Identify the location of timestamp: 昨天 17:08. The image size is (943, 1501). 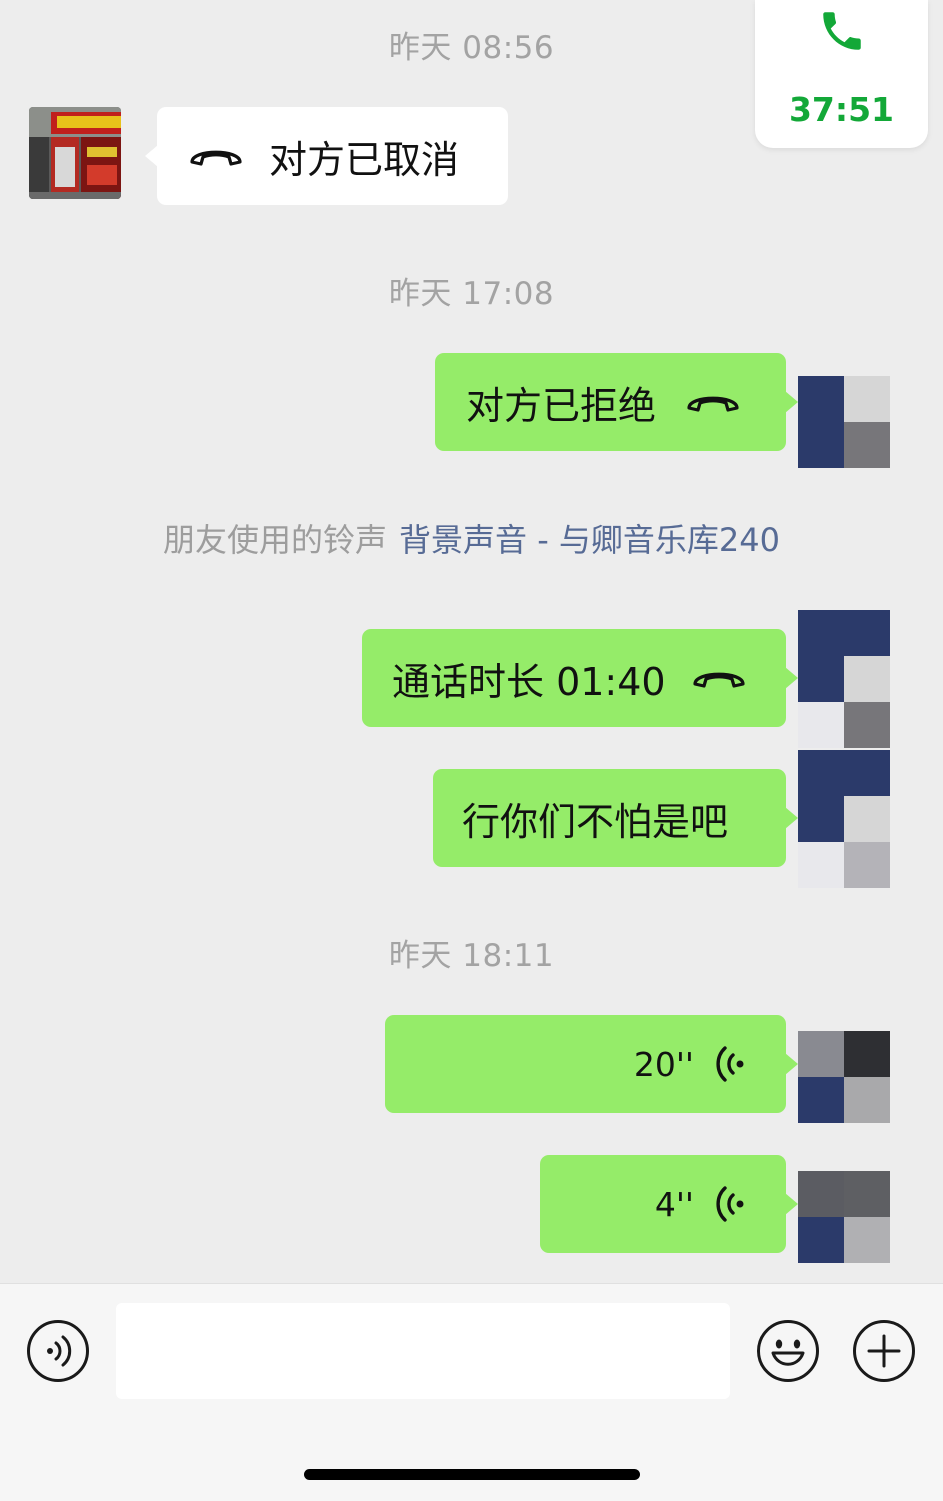
(471, 294).